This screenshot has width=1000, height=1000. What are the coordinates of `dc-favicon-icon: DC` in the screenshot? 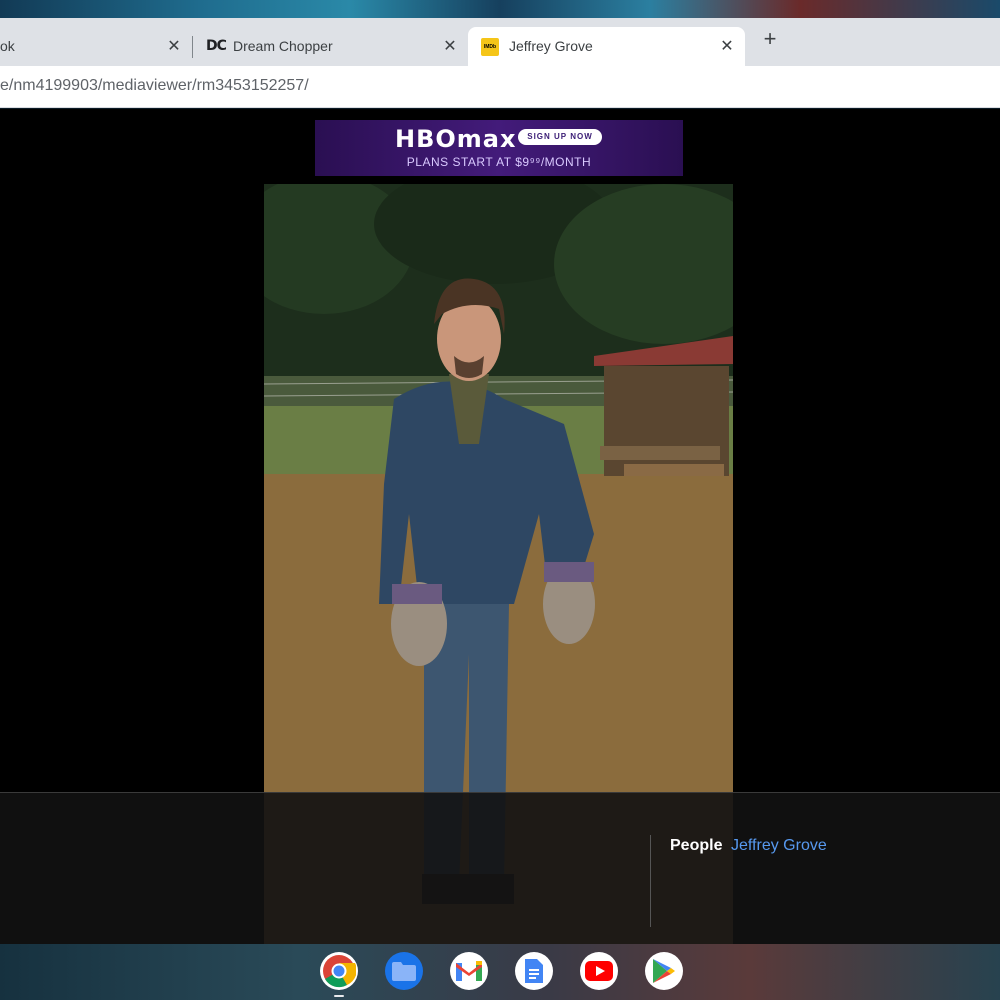 It's located at (216, 46).